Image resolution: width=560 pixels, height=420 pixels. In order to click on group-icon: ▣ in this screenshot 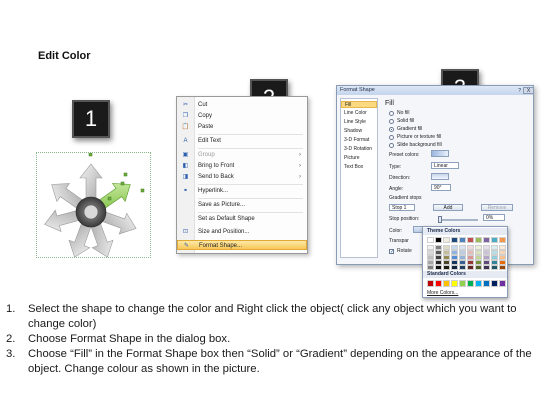, I will do `click(185, 155)`.